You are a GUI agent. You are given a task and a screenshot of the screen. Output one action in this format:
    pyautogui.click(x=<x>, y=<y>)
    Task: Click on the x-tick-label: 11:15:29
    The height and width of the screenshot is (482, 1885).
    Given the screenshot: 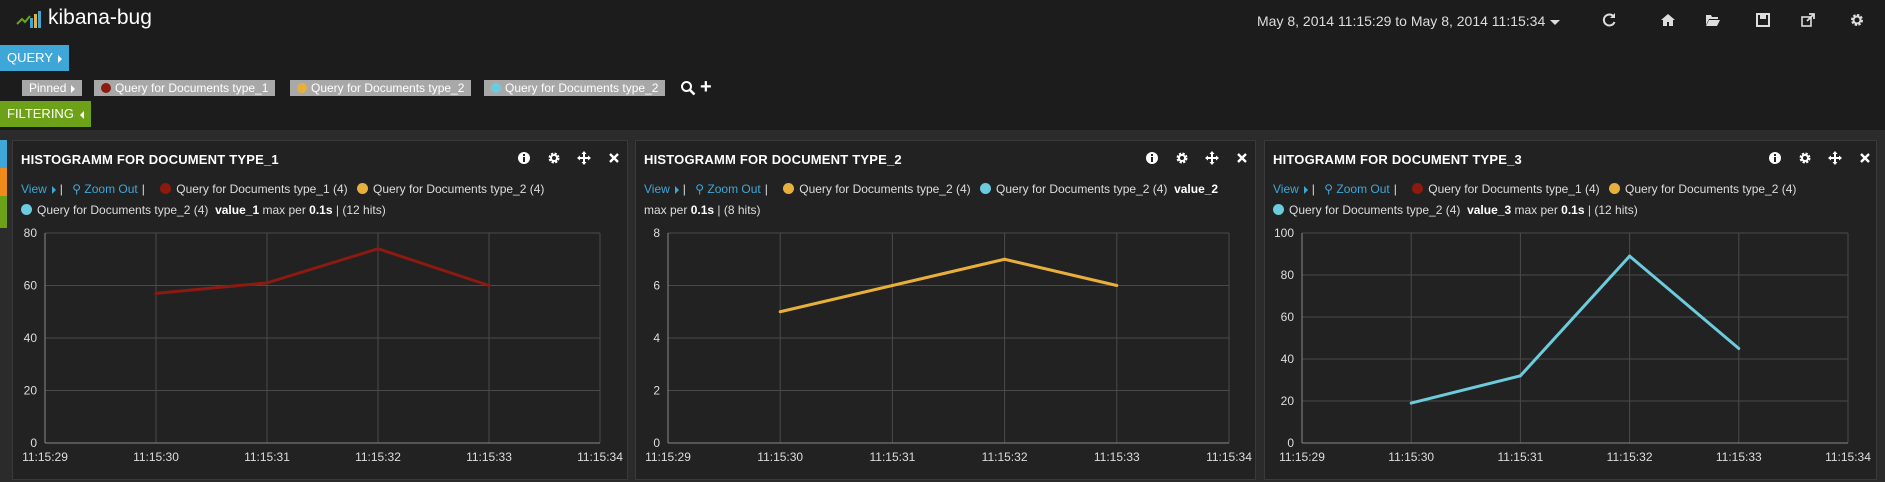 What is the action you would take?
    pyautogui.click(x=668, y=457)
    